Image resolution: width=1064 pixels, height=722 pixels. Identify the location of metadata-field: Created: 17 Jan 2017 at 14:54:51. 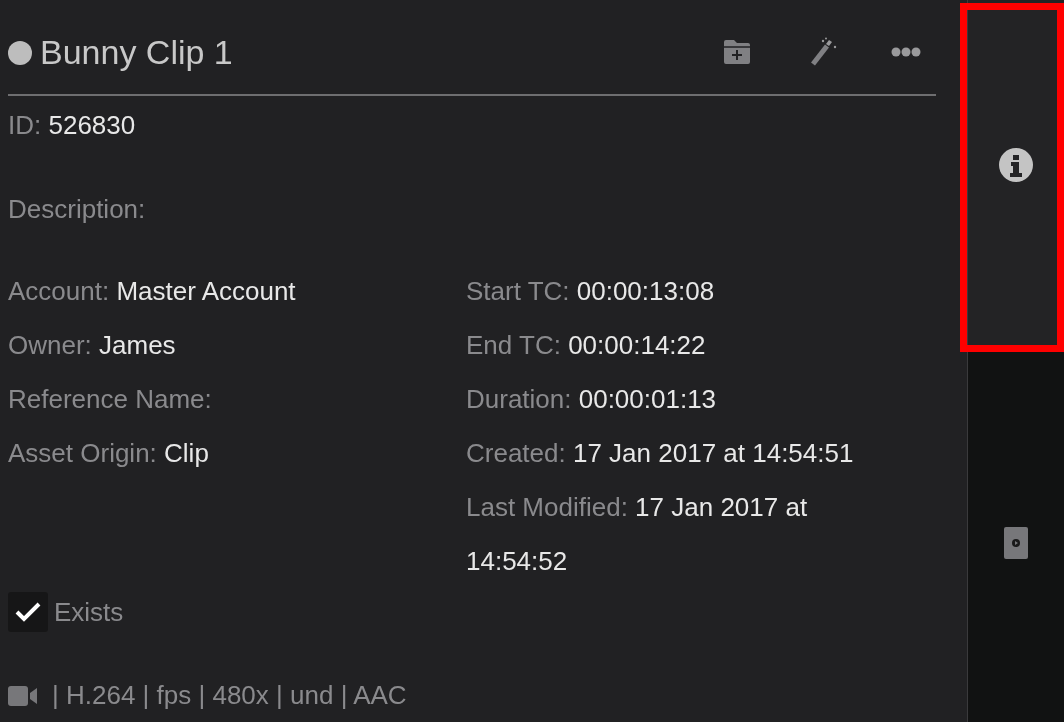
(686, 453).